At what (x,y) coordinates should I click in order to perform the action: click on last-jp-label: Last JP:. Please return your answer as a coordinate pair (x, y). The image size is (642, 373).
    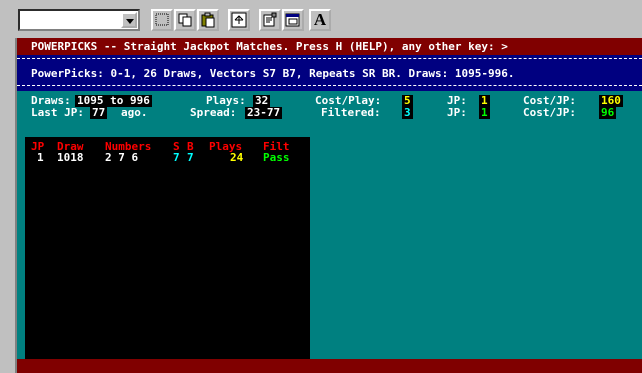
    Looking at the image, I should click on (57, 112).